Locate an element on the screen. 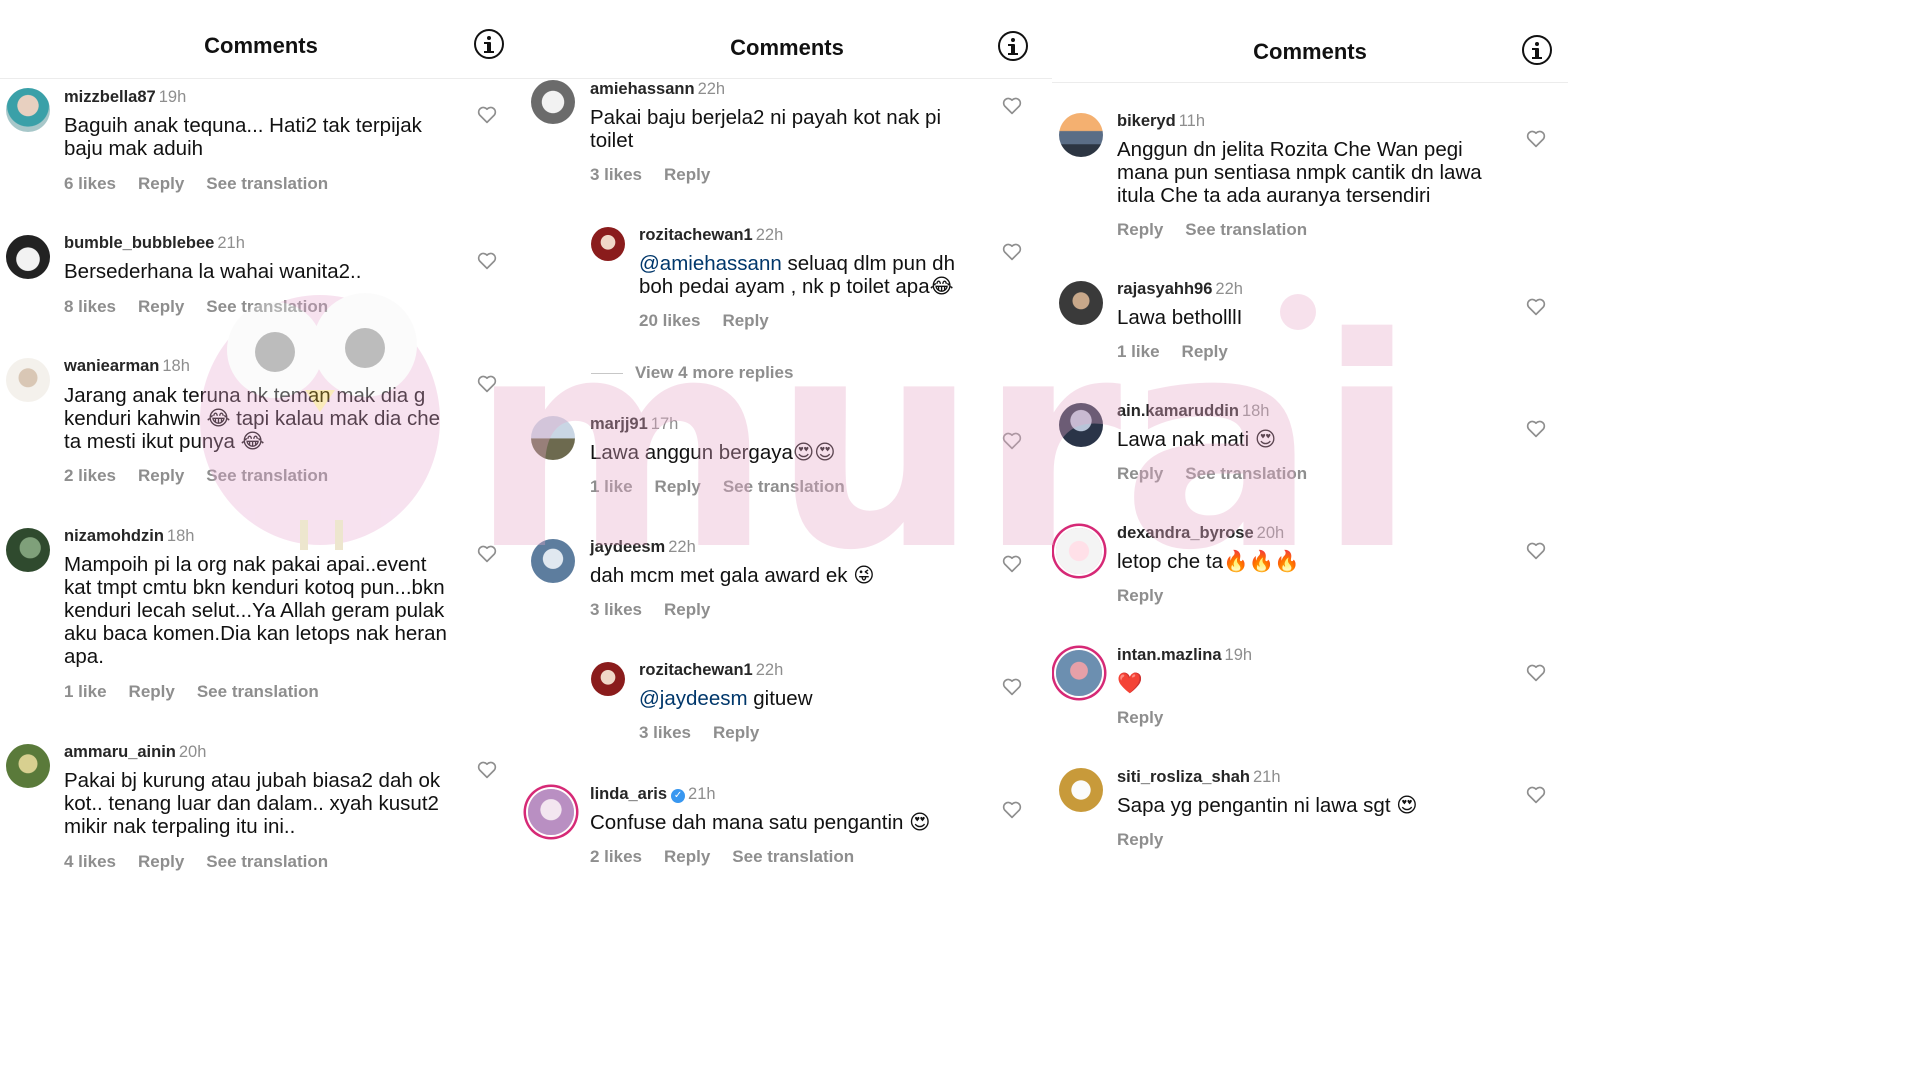  username: bumble_bubblebee is located at coordinates (139, 243).